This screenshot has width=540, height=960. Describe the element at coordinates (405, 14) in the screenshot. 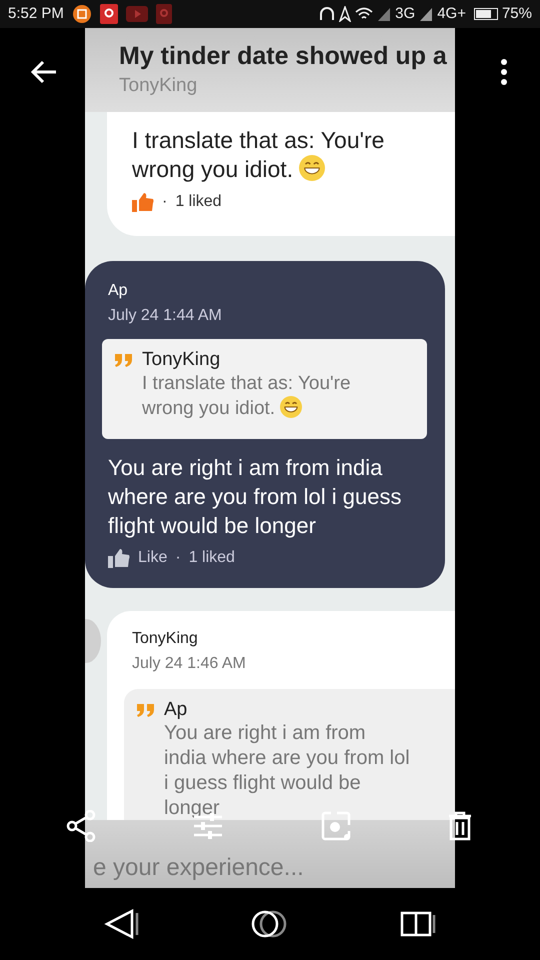

I see `network-type: 3G` at that location.